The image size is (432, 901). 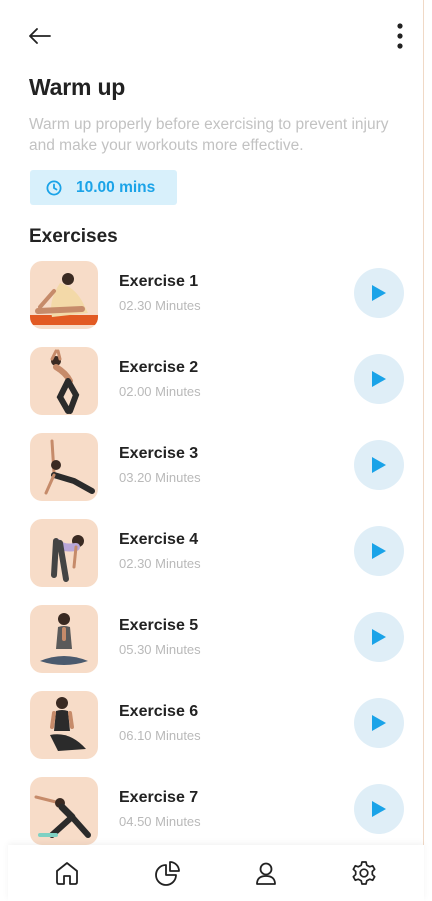 I want to click on more-options-button, so click(x=400, y=36).